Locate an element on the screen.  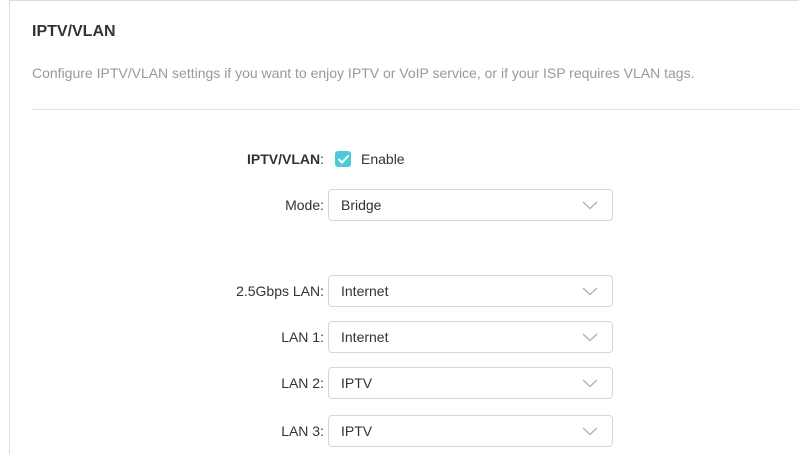
iptv-vlan-label-text: IPTV/VLAN is located at coordinates (283, 159).